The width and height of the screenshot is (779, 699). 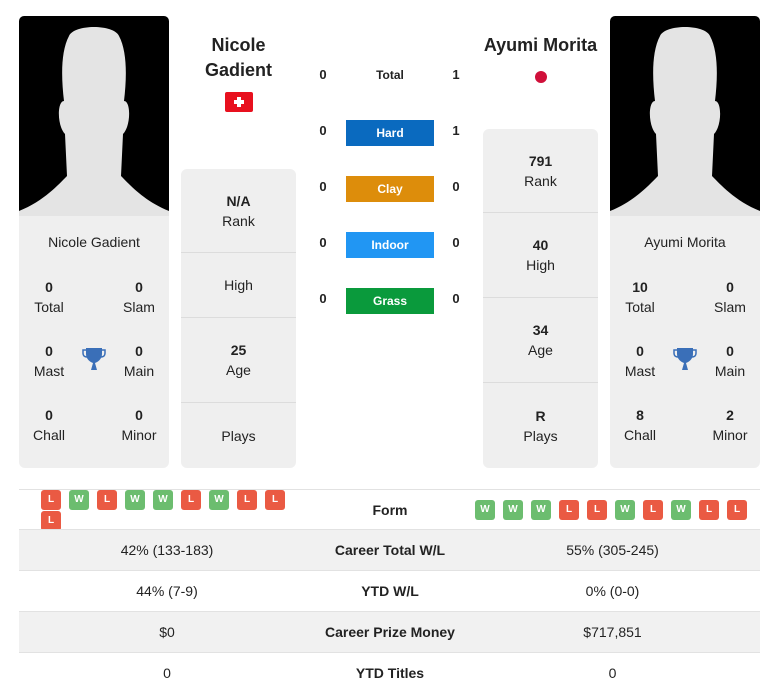 I want to click on player1-total-titles: 0 Total, so click(x=49, y=297).